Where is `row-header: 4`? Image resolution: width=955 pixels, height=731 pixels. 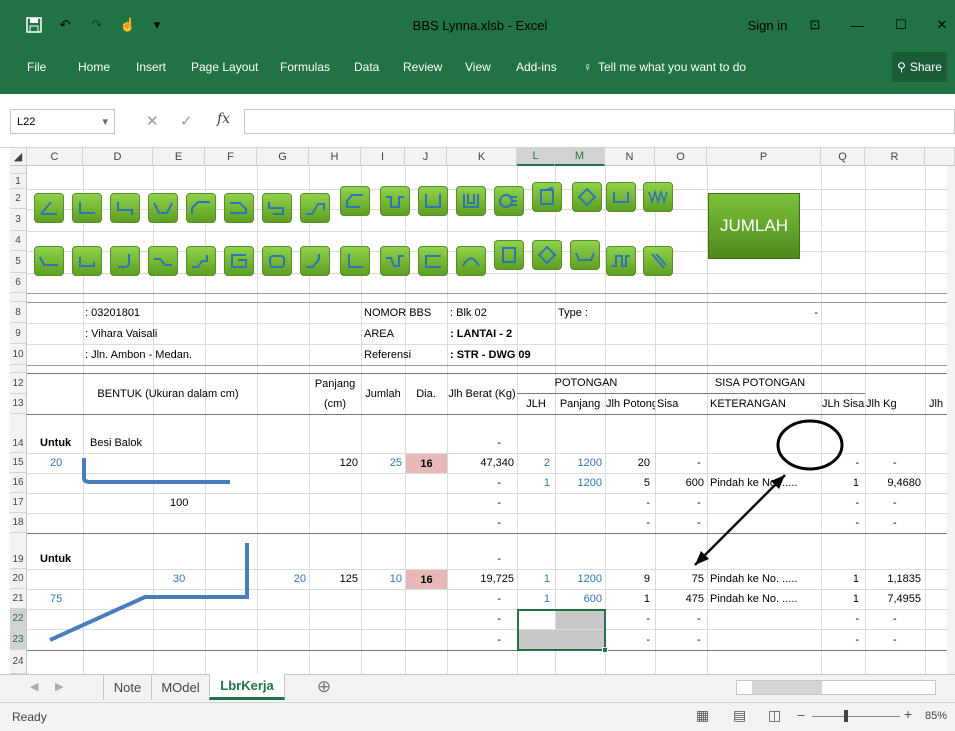
row-header: 4 is located at coordinates (18, 241).